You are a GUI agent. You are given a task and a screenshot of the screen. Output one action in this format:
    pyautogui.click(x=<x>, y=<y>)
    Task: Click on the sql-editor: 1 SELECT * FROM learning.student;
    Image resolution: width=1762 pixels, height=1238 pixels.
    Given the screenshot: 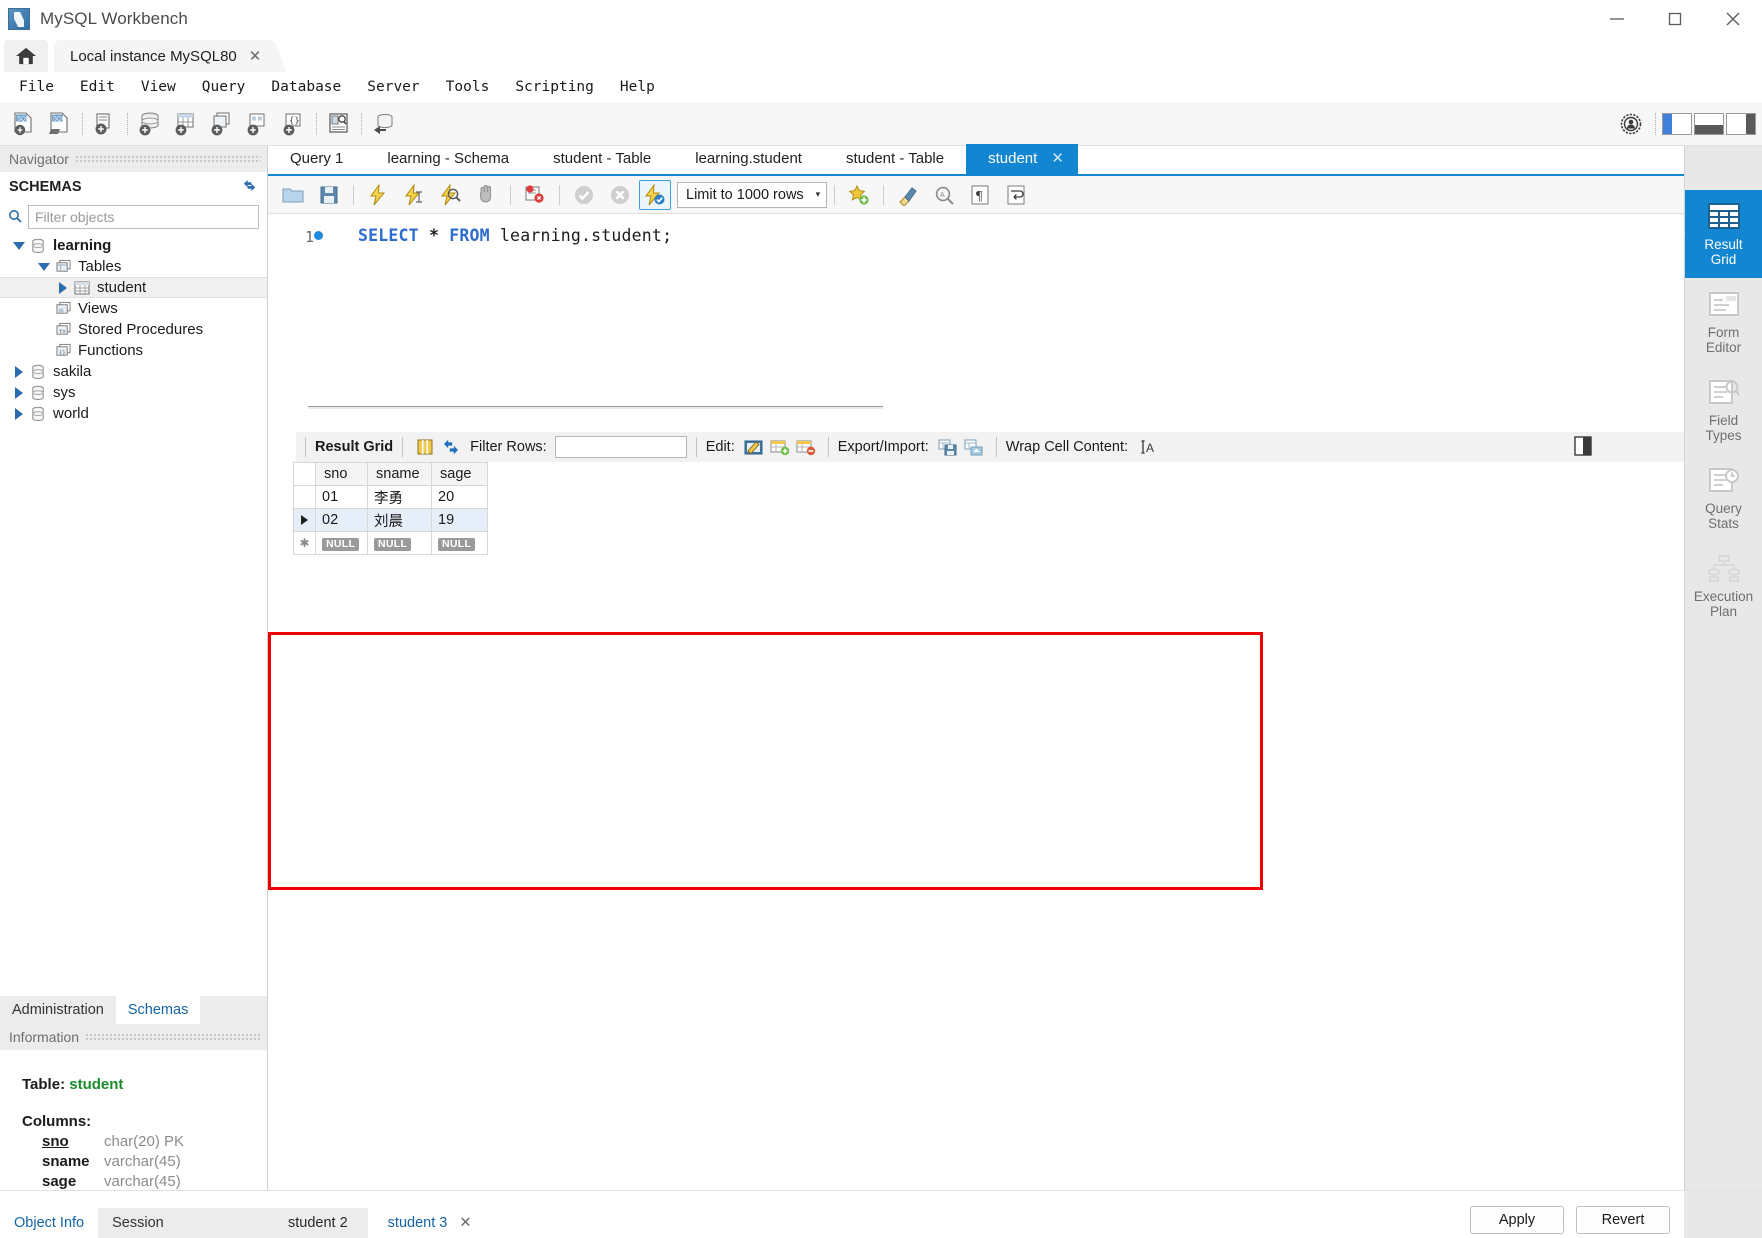 What is the action you would take?
    pyautogui.click(x=976, y=299)
    